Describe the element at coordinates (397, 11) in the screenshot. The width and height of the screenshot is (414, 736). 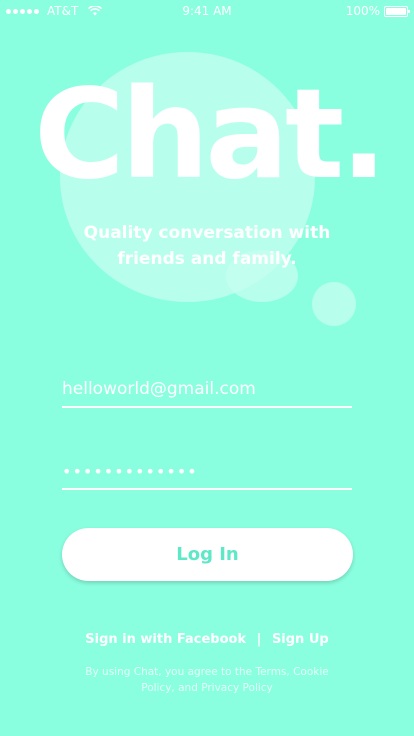
I see `battery-icon` at that location.